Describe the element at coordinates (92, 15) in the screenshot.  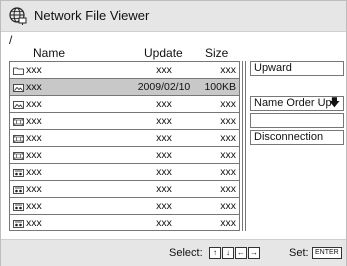
I see `window-title: Network File Viewer` at that location.